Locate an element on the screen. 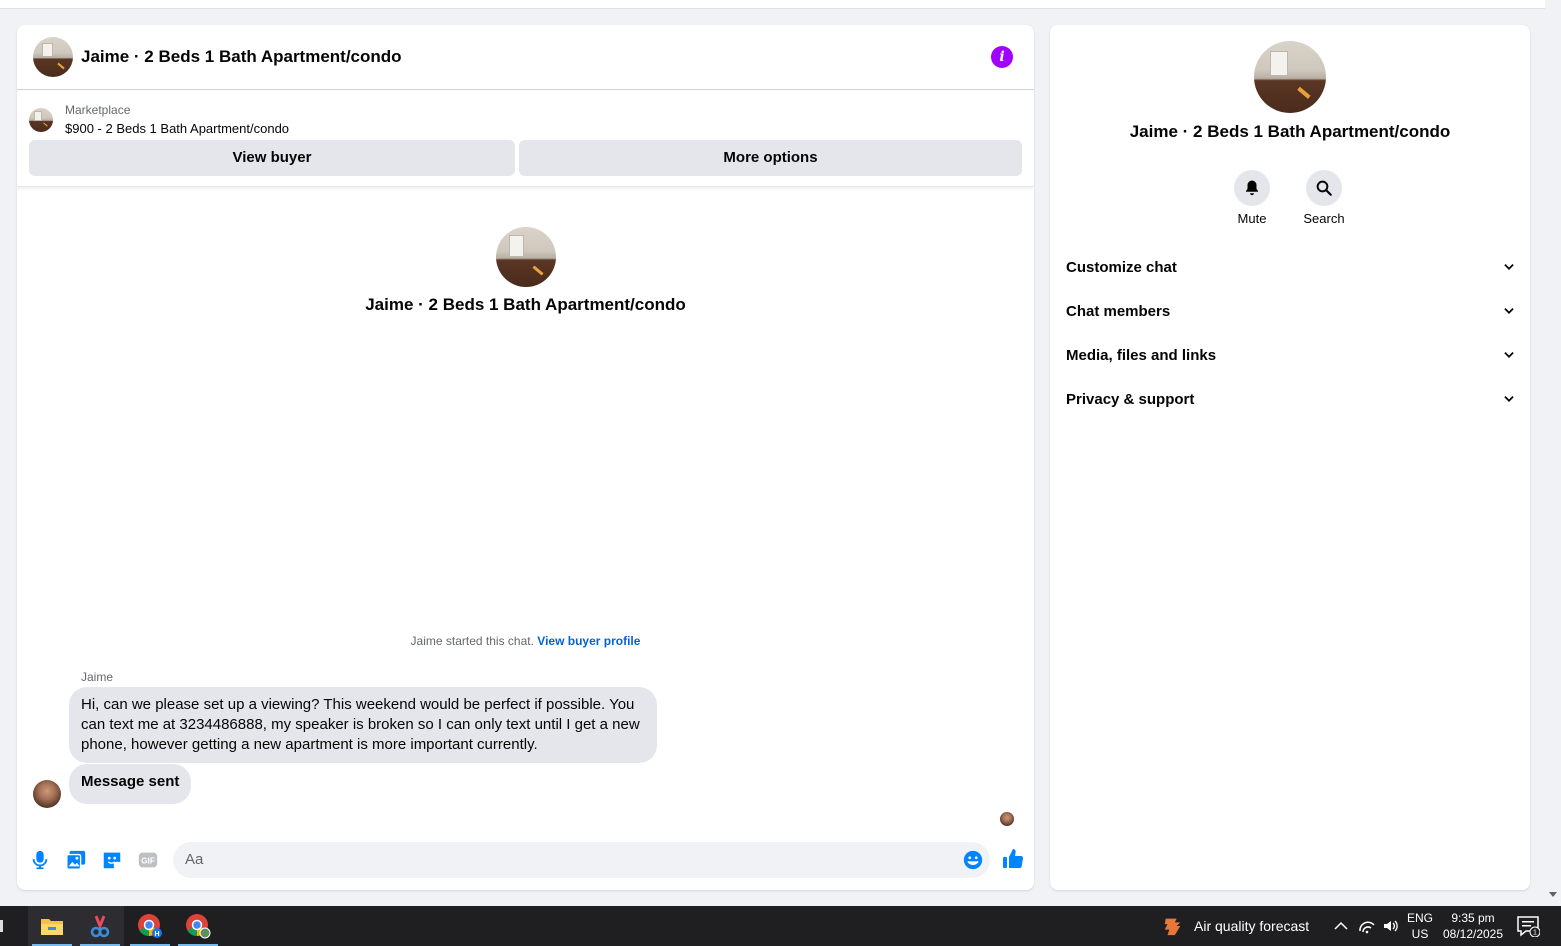 The width and height of the screenshot is (1561, 946). photo-icon is located at coordinates (76, 860).